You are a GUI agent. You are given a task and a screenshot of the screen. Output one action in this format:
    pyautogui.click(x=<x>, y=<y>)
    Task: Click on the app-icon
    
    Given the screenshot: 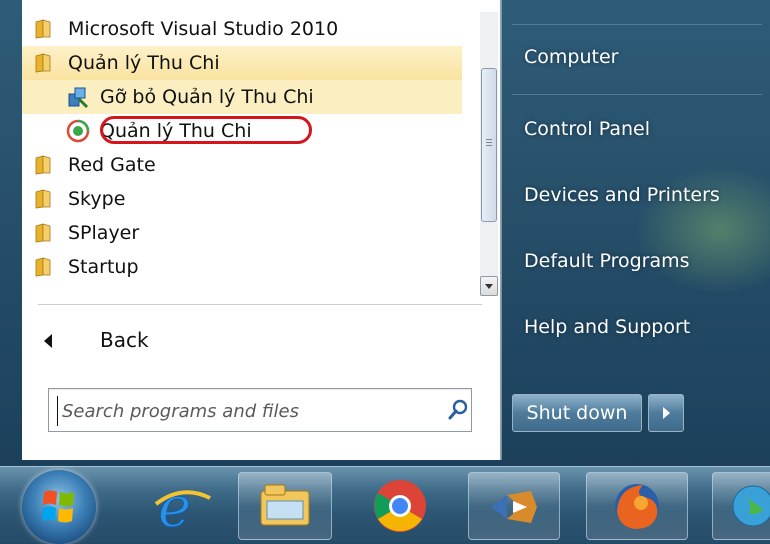 What is the action you would take?
    pyautogui.click(x=78, y=131)
    